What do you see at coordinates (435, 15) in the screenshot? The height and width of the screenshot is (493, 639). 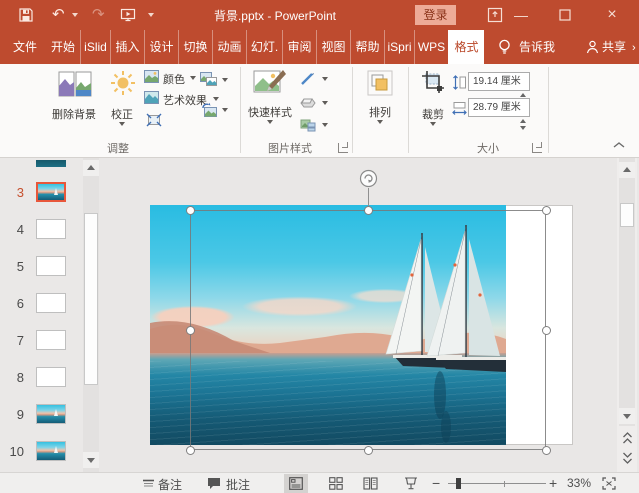 I see `sign-in-button: 登录` at bounding box center [435, 15].